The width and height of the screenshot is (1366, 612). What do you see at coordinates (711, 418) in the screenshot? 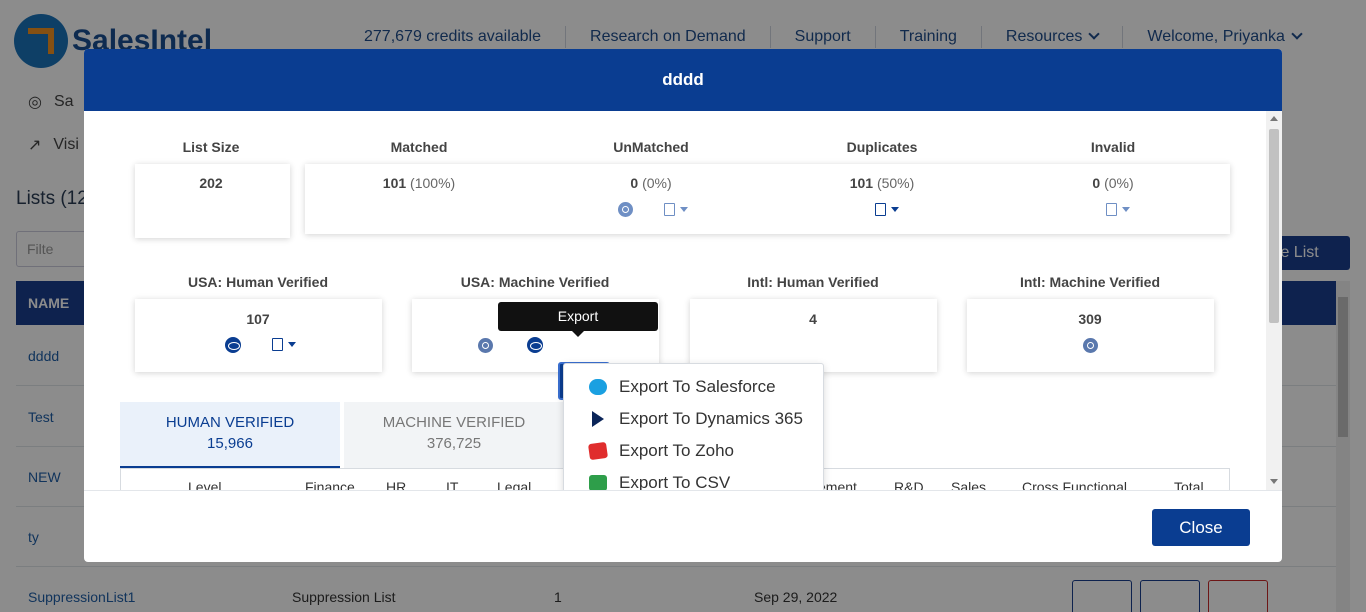
I see `export-dynamics-label: Export To Dynamics 365` at bounding box center [711, 418].